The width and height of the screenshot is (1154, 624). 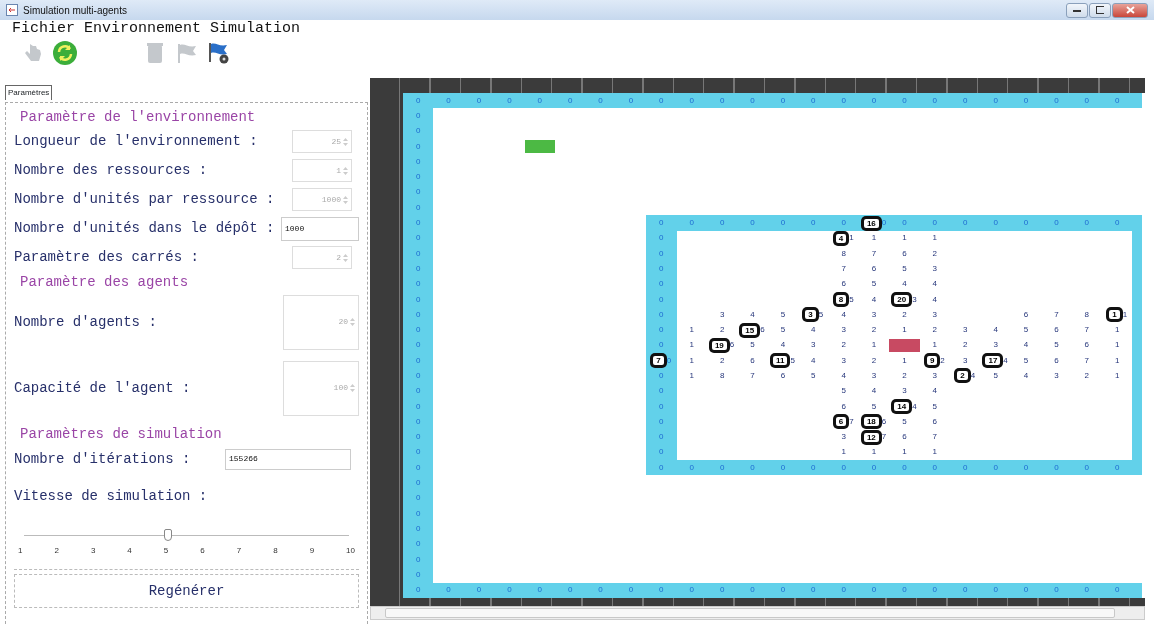 What do you see at coordinates (75, 10) in the screenshot?
I see `window-title: Simulation multi-agents` at bounding box center [75, 10].